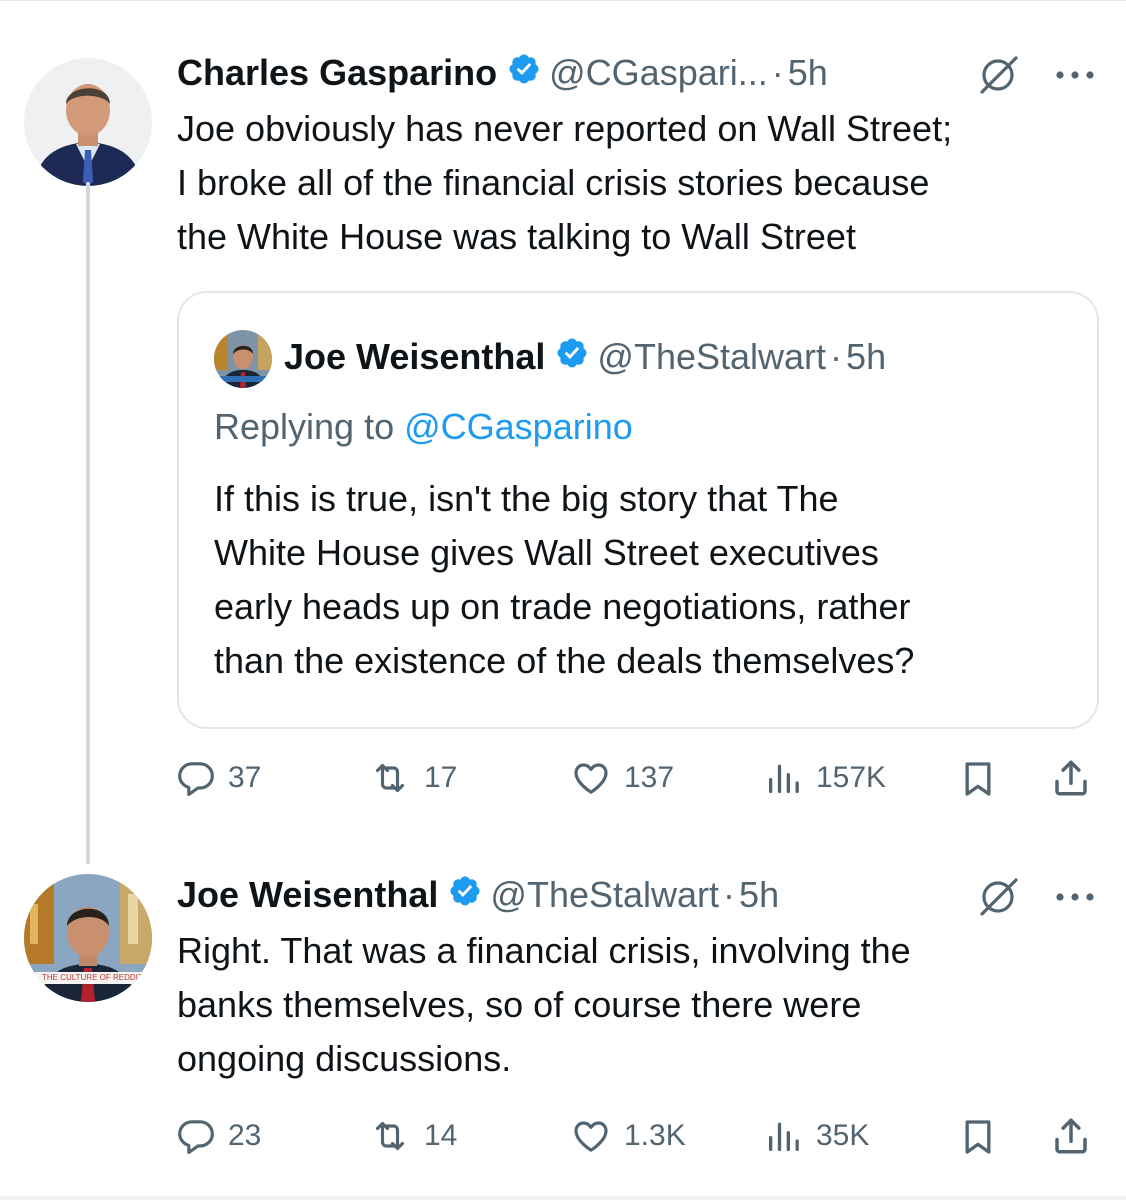 The image size is (1126, 1200). What do you see at coordinates (655, 1135) in the screenshot?
I see `like-count: 1.3K` at bounding box center [655, 1135].